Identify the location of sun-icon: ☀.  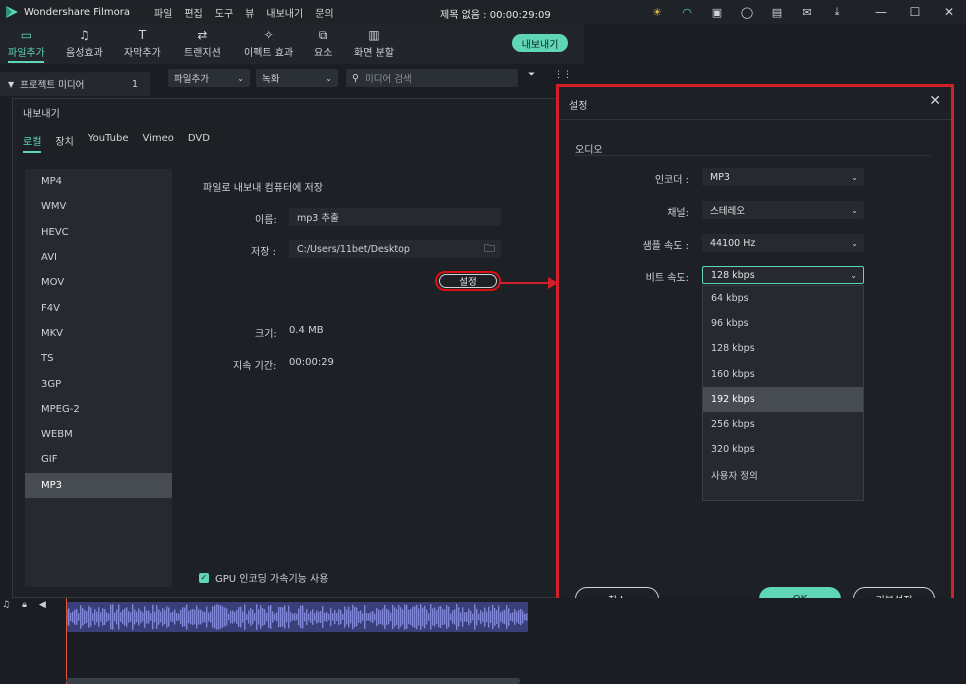
(657, 12).